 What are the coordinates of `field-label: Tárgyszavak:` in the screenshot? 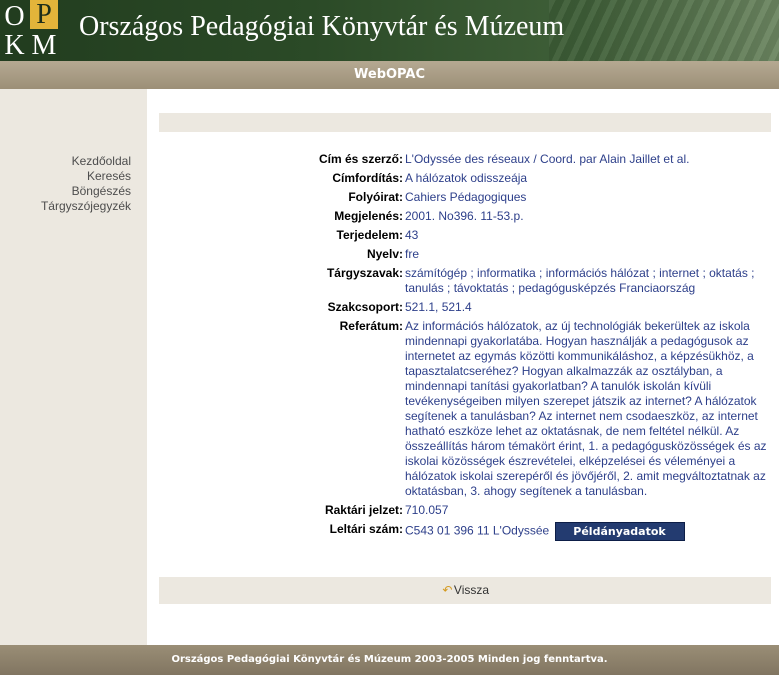 It's located at (364, 273).